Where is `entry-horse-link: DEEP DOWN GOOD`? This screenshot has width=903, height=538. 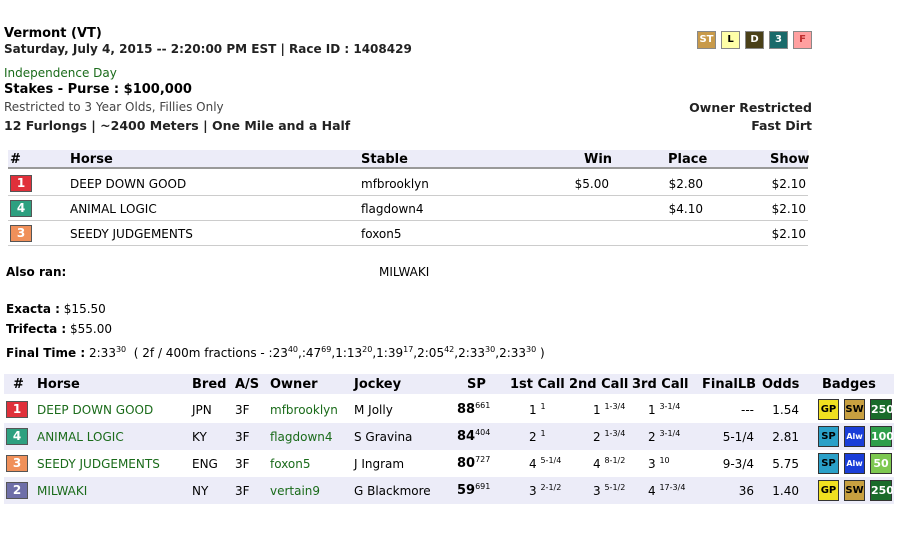
entry-horse-link: DEEP DOWN GOOD is located at coordinates (95, 410).